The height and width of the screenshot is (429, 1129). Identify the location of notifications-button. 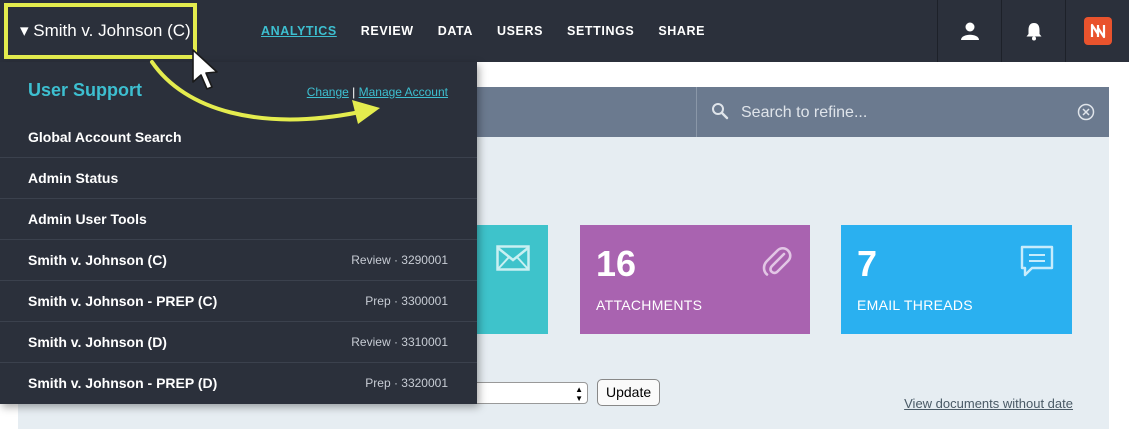
(1033, 31).